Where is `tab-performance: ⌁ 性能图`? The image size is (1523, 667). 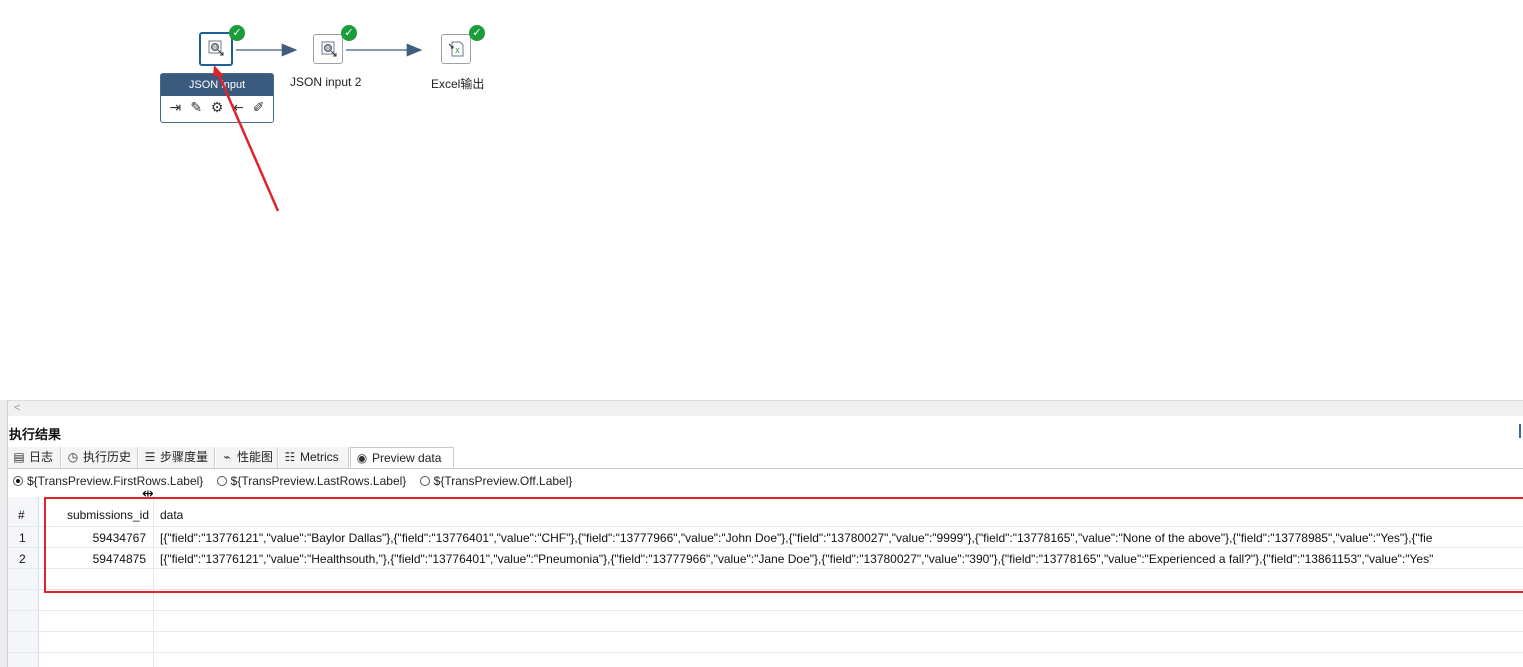 tab-performance: ⌁ 性能图 is located at coordinates (247, 457).